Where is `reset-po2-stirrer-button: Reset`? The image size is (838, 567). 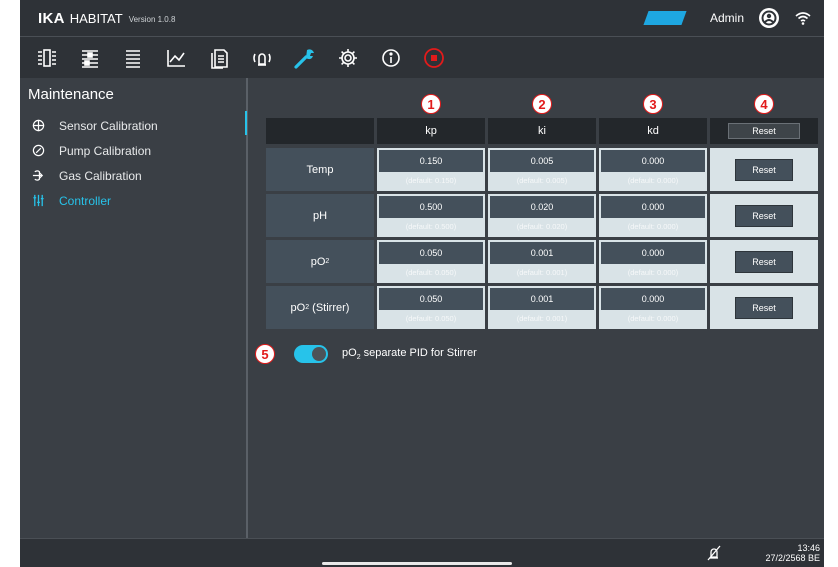
reset-po2-stirrer-button: Reset is located at coordinates (764, 307).